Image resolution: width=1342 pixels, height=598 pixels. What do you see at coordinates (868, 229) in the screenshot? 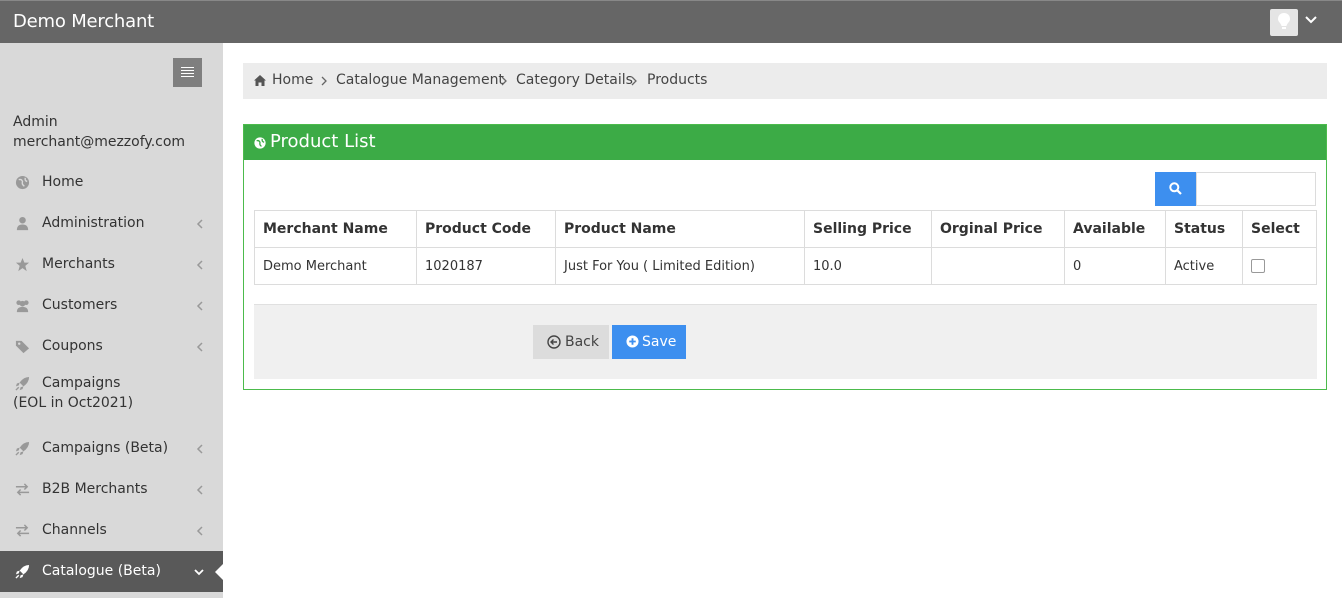
I see `column-header: Selling Price` at bounding box center [868, 229].